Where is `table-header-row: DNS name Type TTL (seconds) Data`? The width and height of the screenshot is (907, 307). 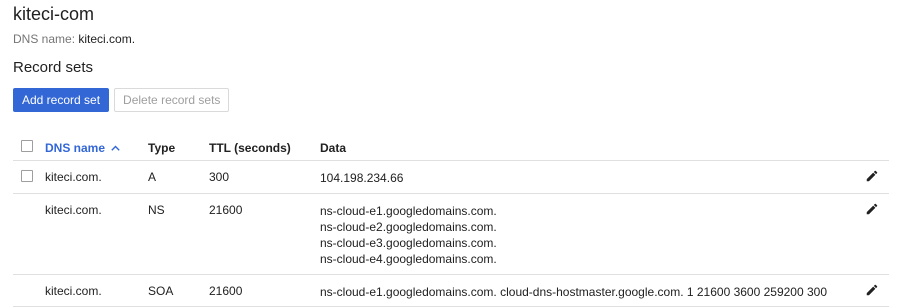 table-header-row: DNS name Type TTL (seconds) Data is located at coordinates (451, 147).